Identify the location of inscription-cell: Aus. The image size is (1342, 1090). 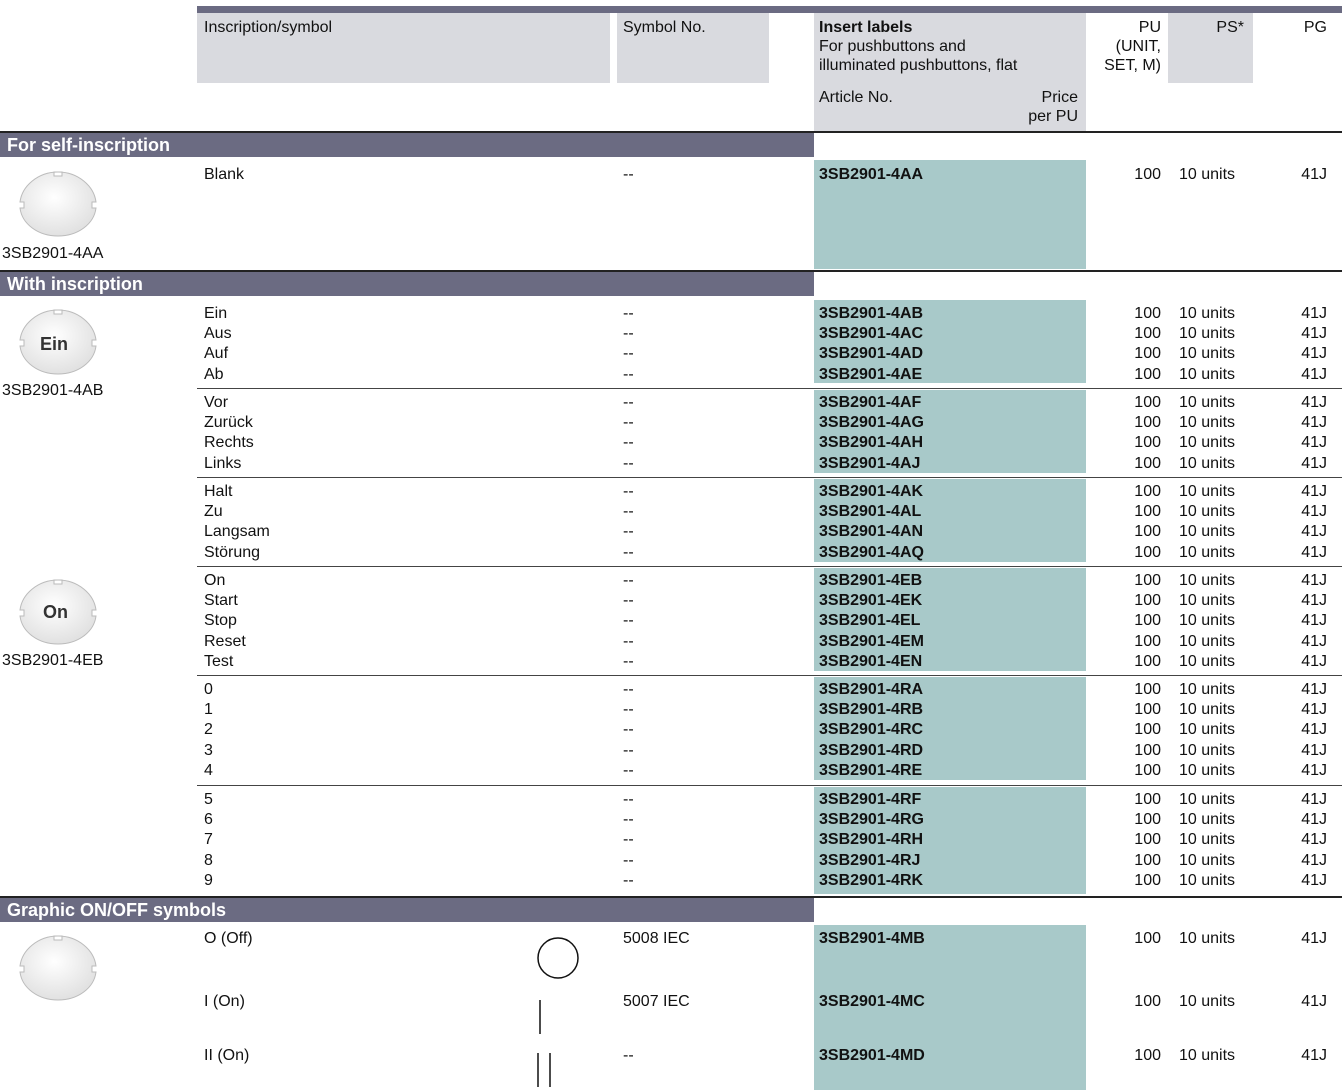
(218, 334).